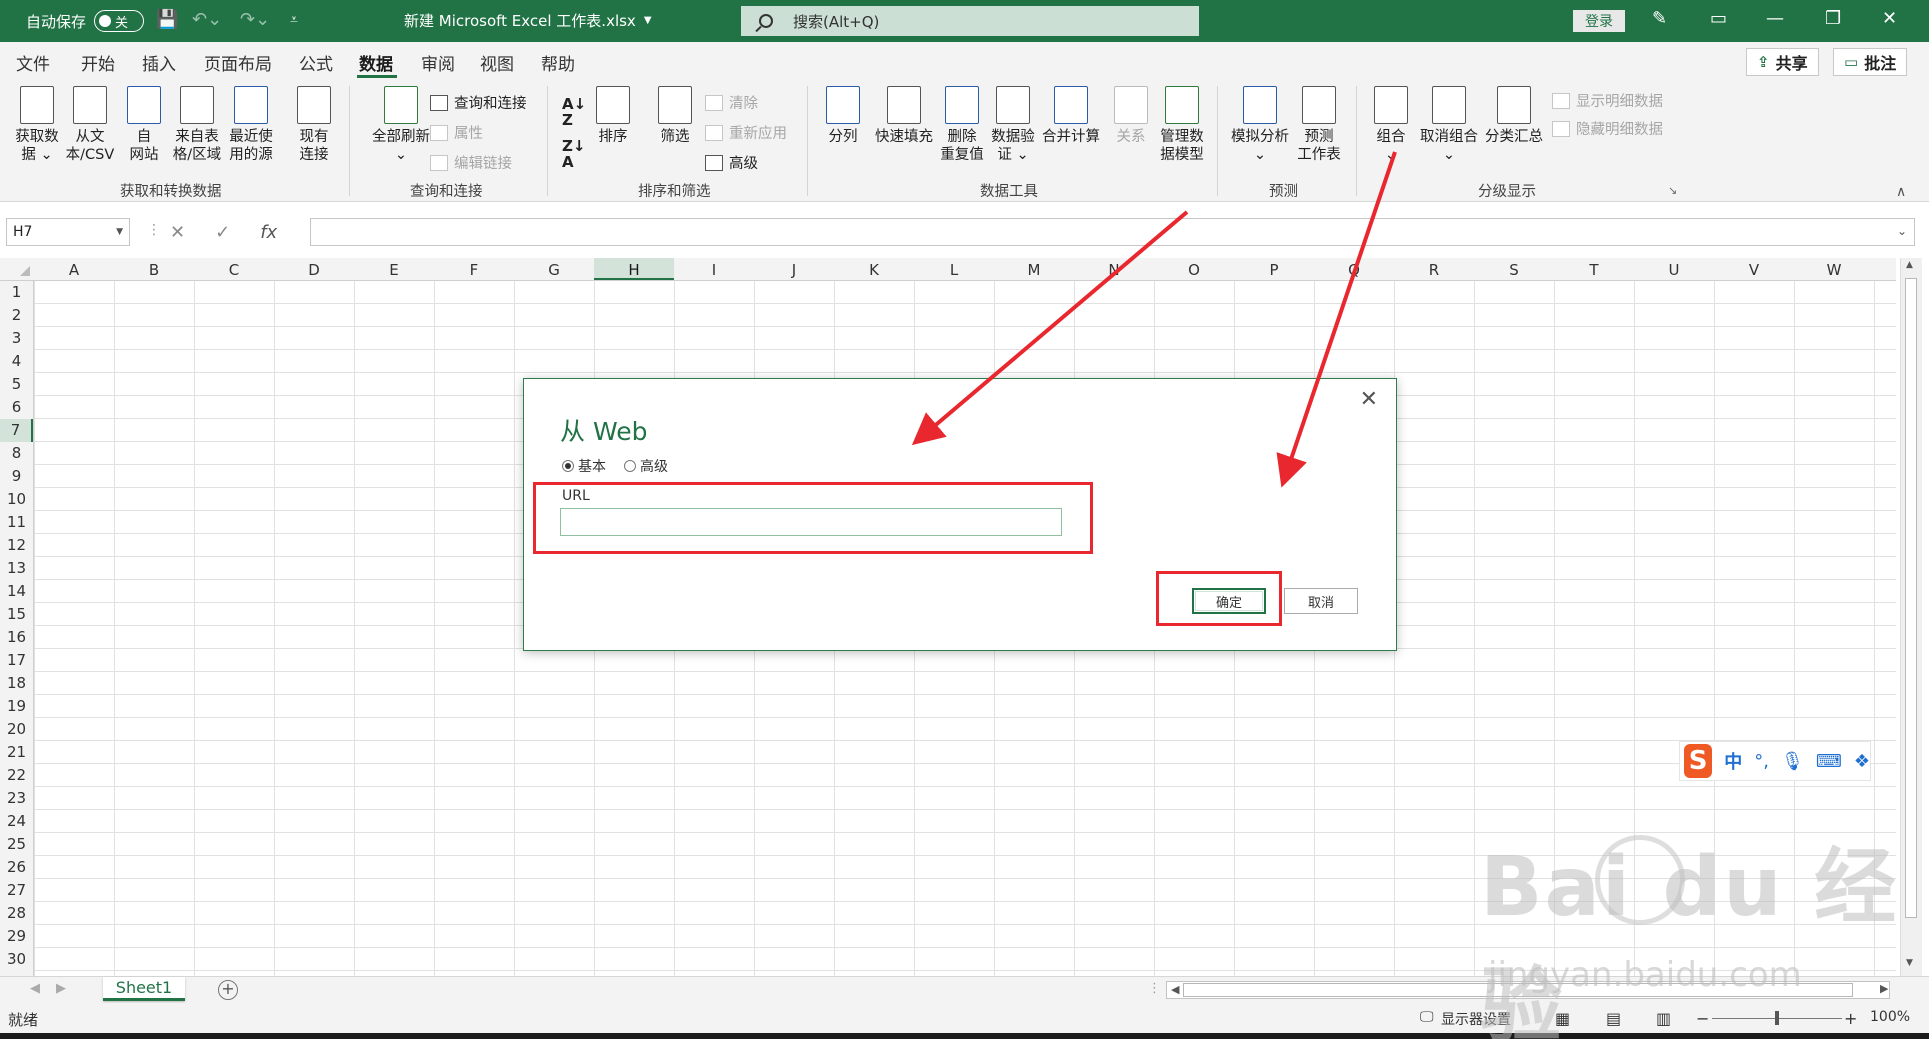 The image size is (1929, 1039). What do you see at coordinates (1672, 190) in the screenshot?
I see `dialog-launcher-icon: ↘` at bounding box center [1672, 190].